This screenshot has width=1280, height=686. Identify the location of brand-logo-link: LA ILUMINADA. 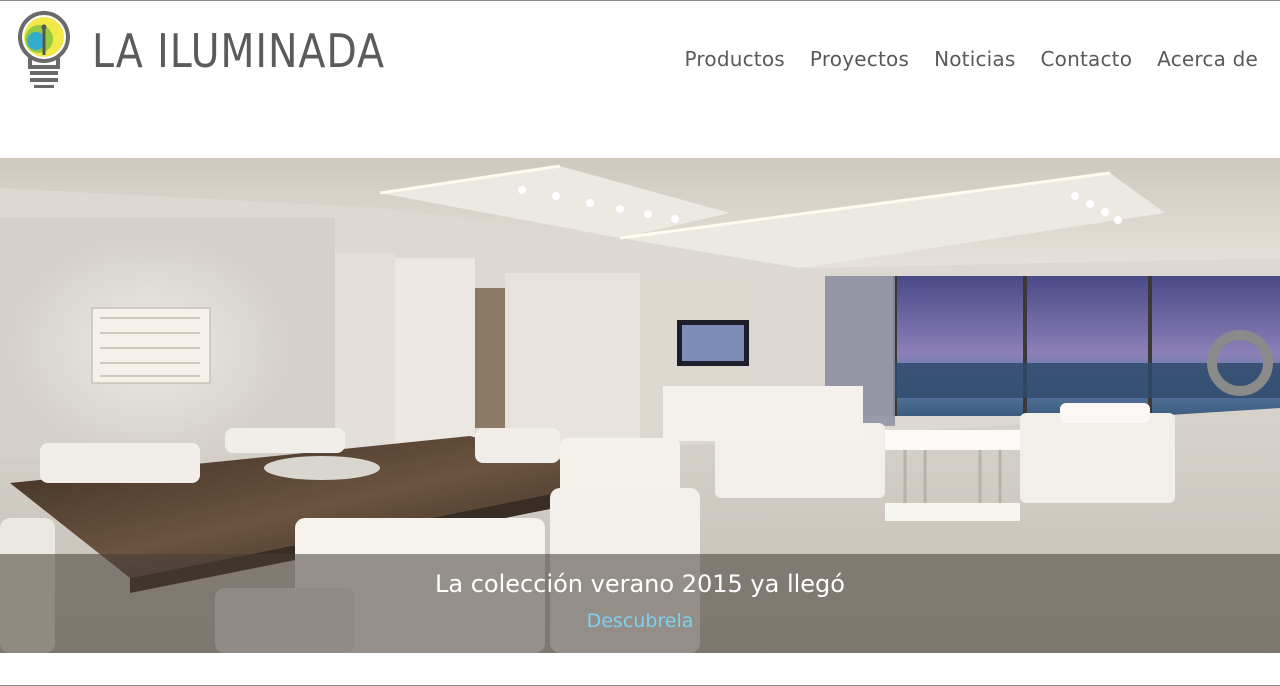
(223, 49).